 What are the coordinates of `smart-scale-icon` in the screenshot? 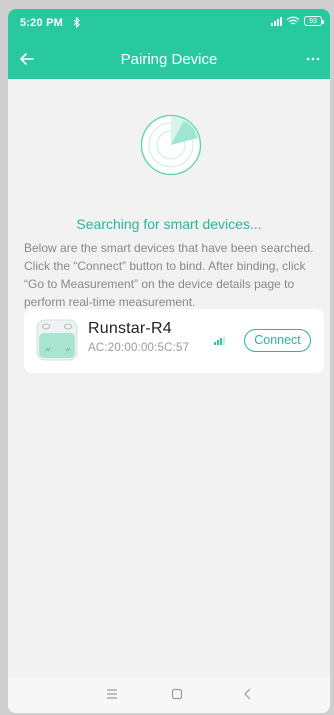 It's located at (57, 340).